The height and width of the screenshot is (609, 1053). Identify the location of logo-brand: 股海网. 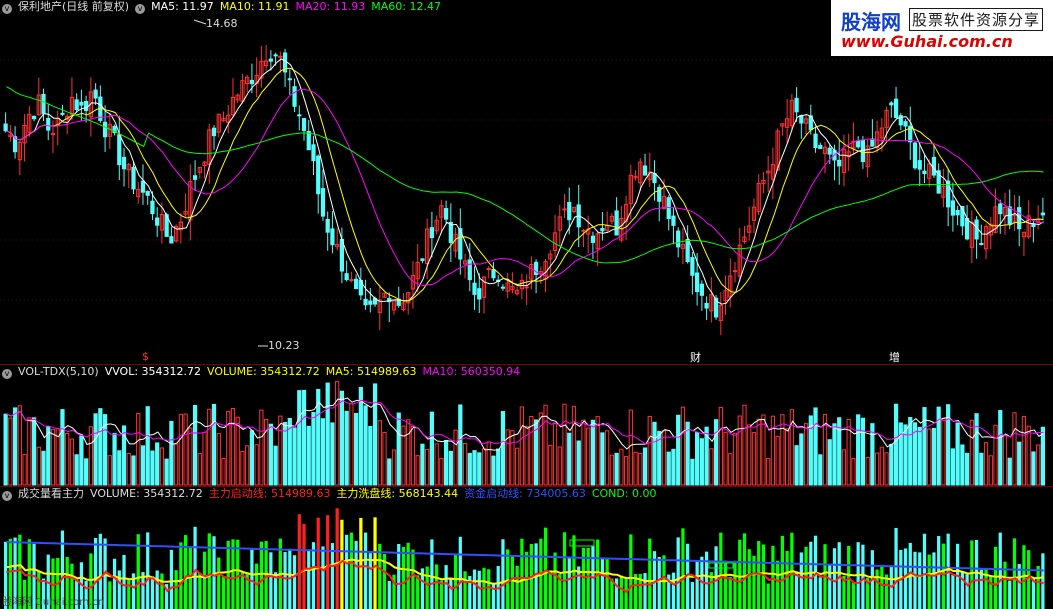
(871, 22).